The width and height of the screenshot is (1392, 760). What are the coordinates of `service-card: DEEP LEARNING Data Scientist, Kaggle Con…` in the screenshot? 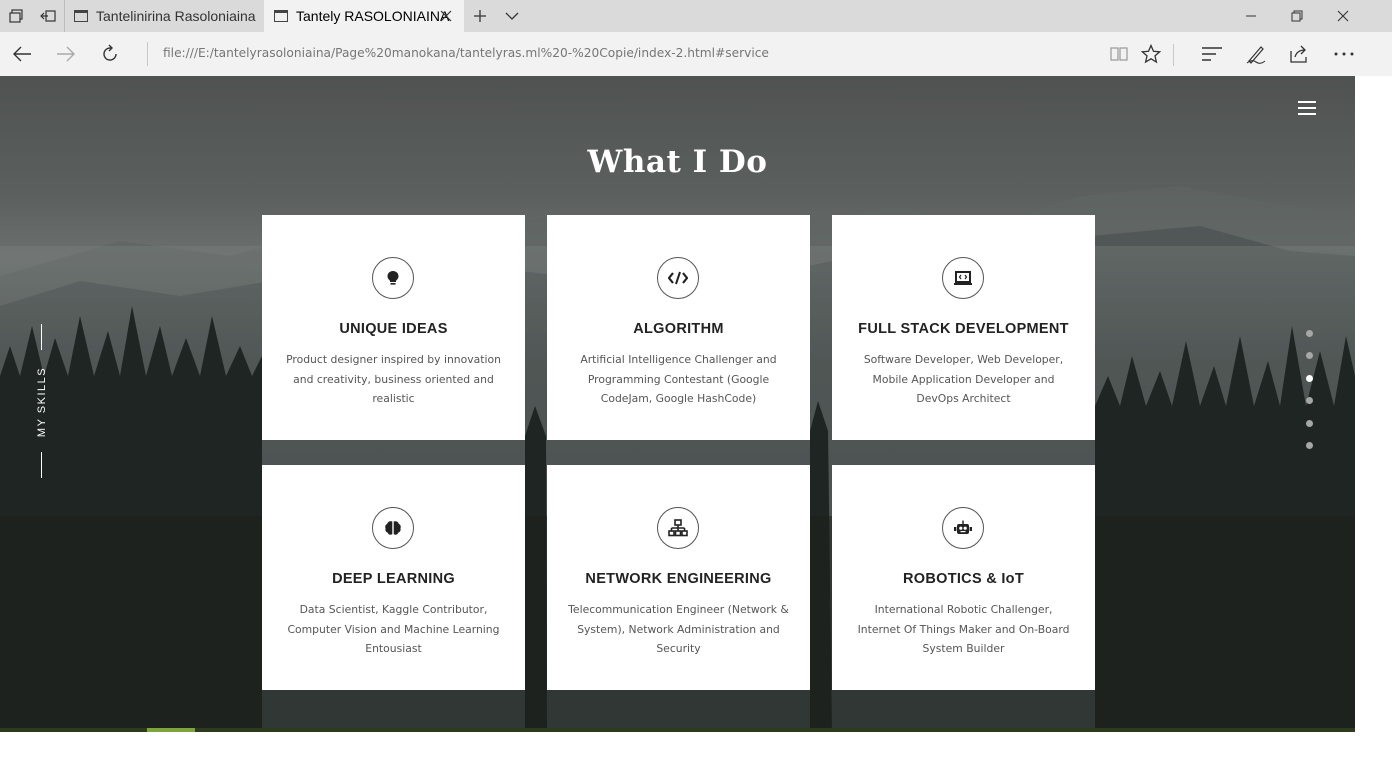 It's located at (393, 577).